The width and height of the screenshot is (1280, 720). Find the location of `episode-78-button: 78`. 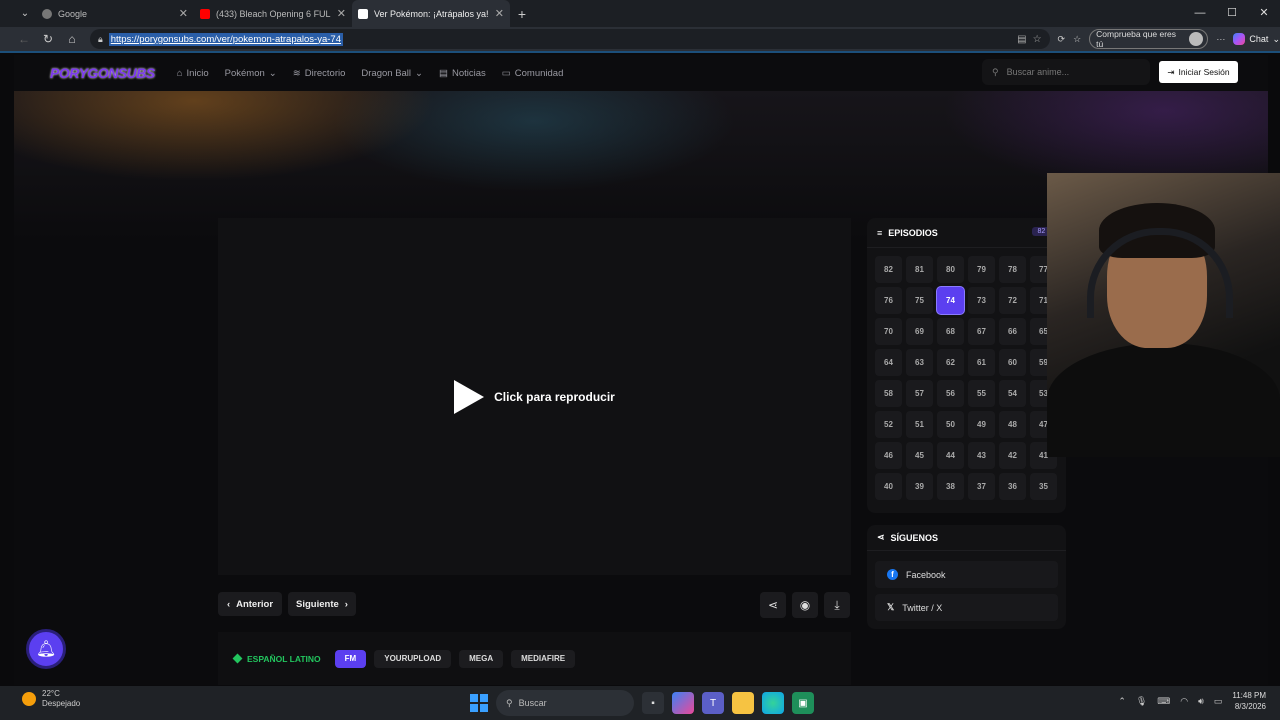

episode-78-button: 78 is located at coordinates (1012, 269).